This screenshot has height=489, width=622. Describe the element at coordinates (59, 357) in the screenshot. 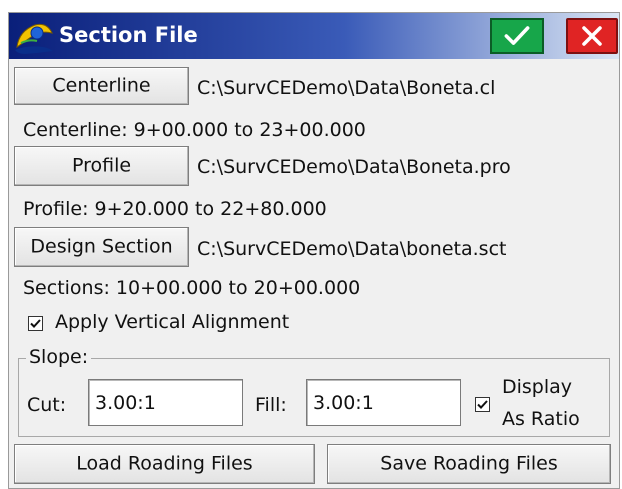

I see `slope-group-label: Slope:` at that location.